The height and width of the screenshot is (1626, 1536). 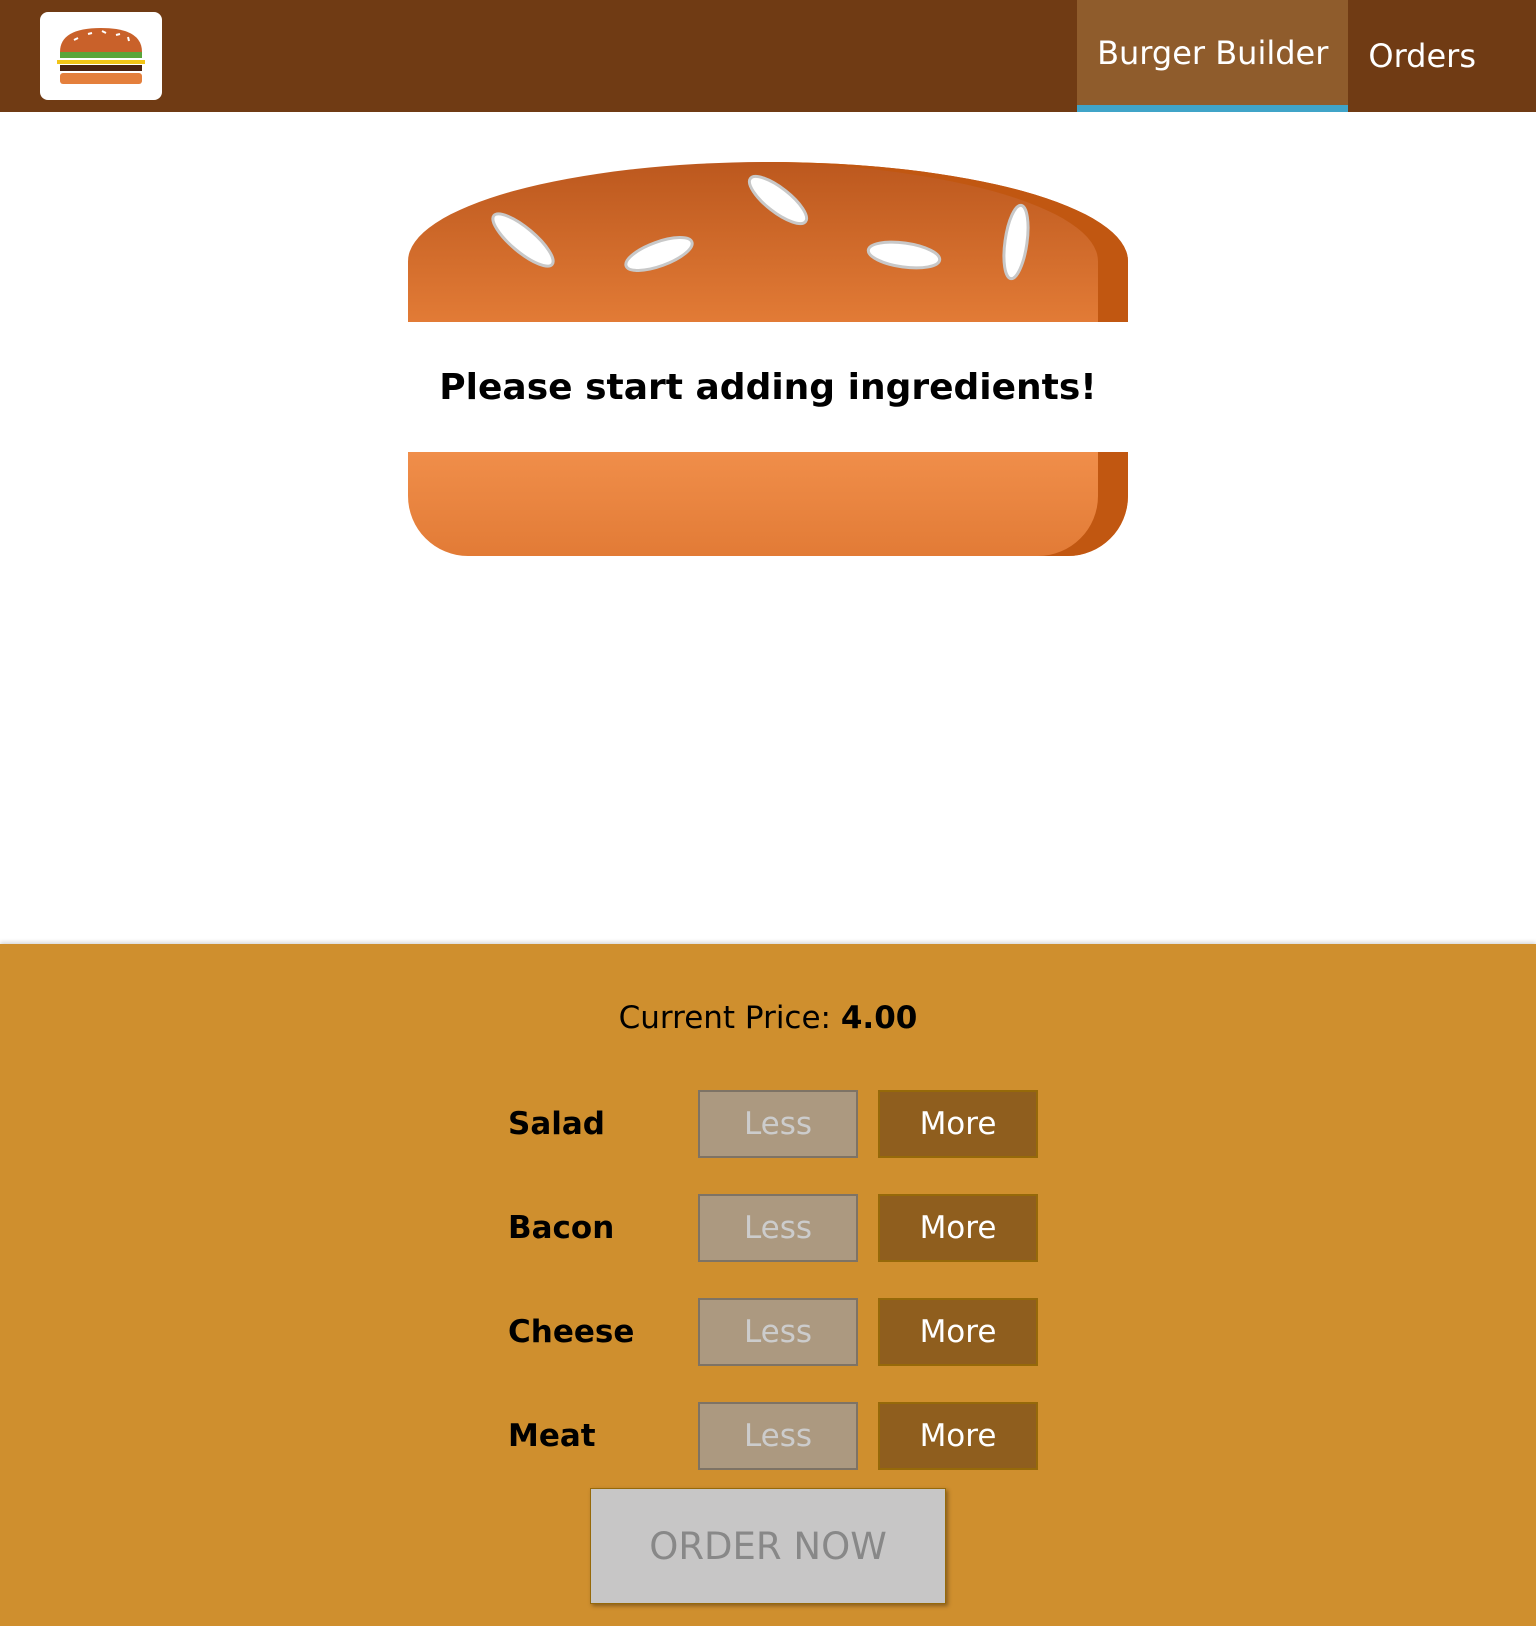 I want to click on ingredient-control-salad: Salad Less More, so click(x=773, y=1124).